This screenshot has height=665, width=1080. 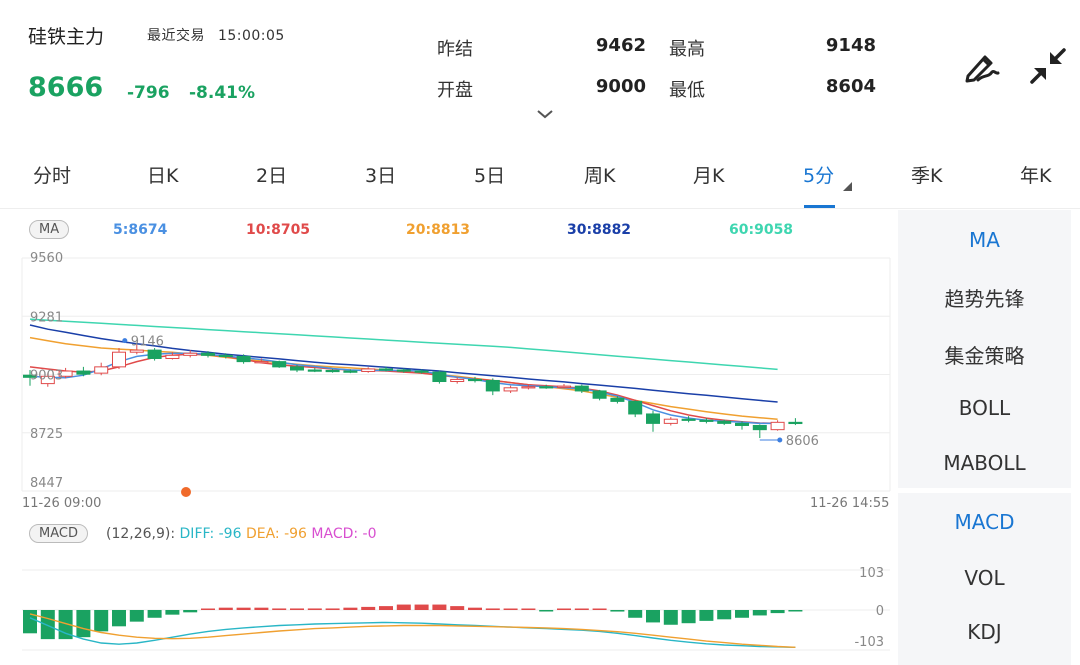 What do you see at coordinates (125, 341) in the screenshot?
I see `high-marker-dot` at bounding box center [125, 341].